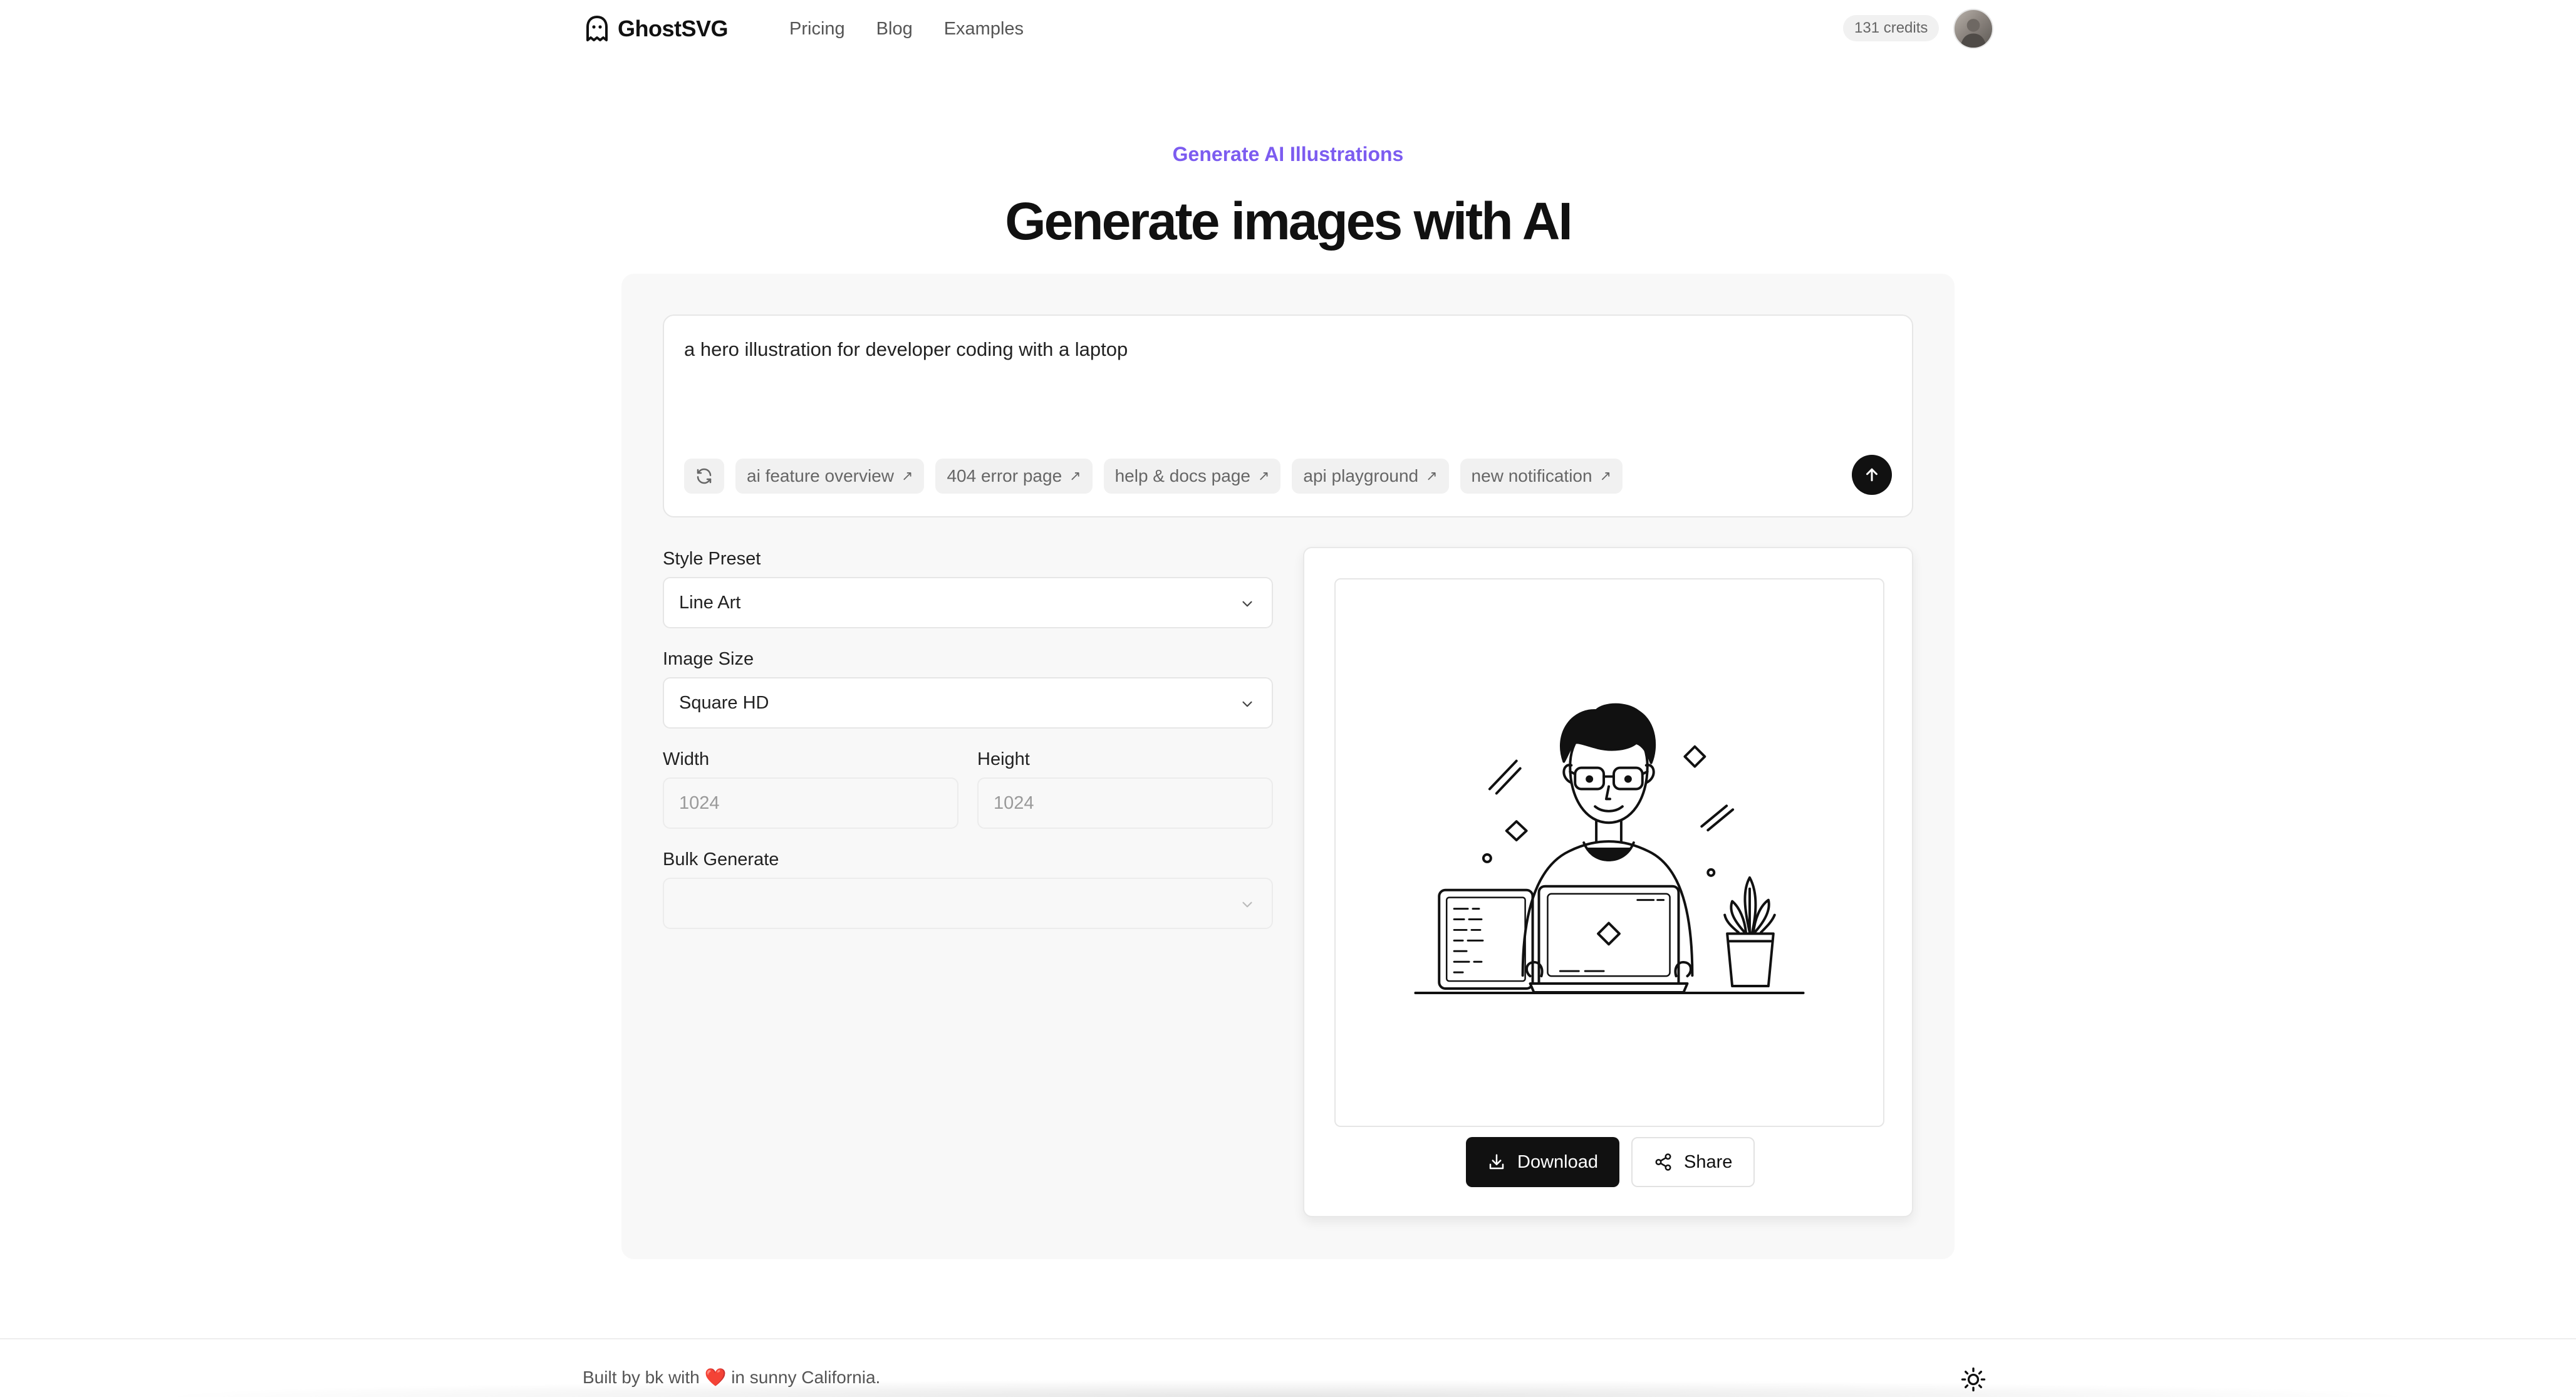 The image size is (2576, 1397). What do you see at coordinates (712, 559) in the screenshot?
I see `style-preset-label: Style Preset` at bounding box center [712, 559].